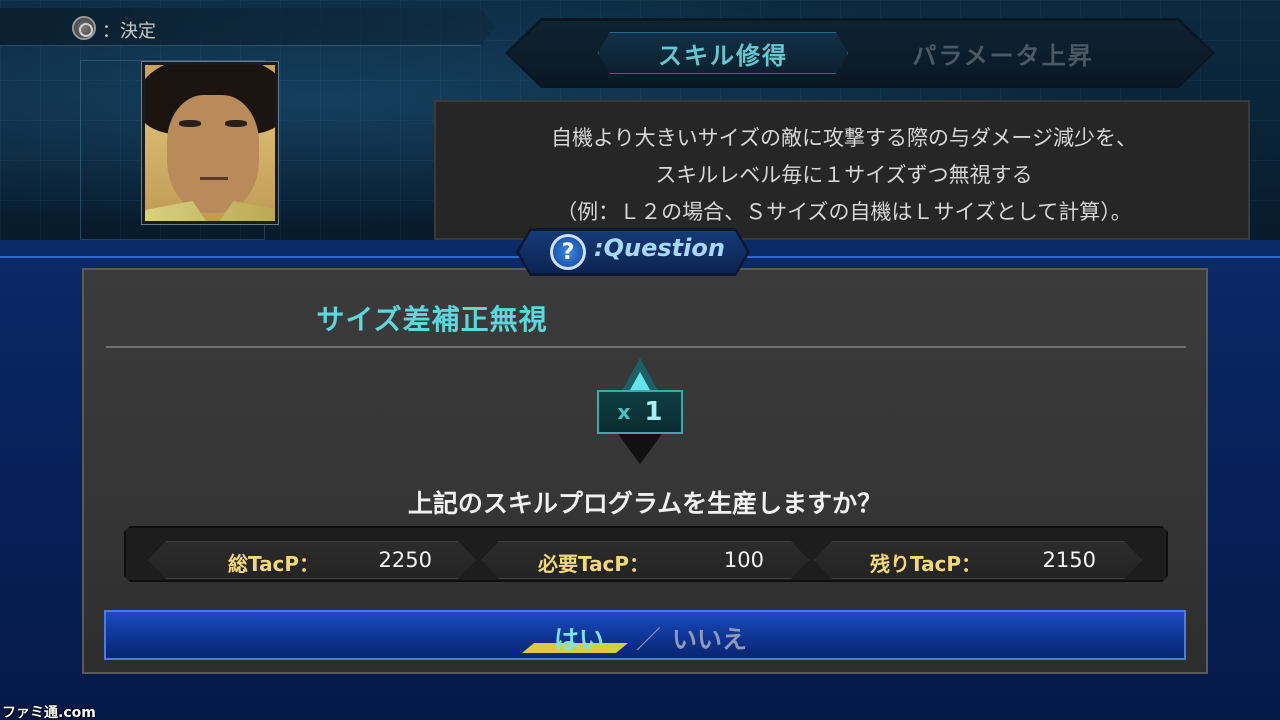  What do you see at coordinates (709, 638) in the screenshot?
I see `no-button: いいえ` at bounding box center [709, 638].